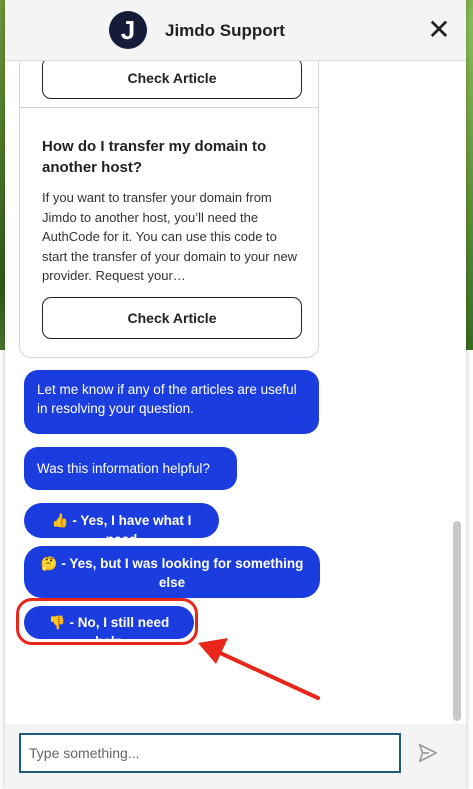 The height and width of the screenshot is (789, 473). What do you see at coordinates (428, 753) in the screenshot?
I see `send-icon` at bounding box center [428, 753].